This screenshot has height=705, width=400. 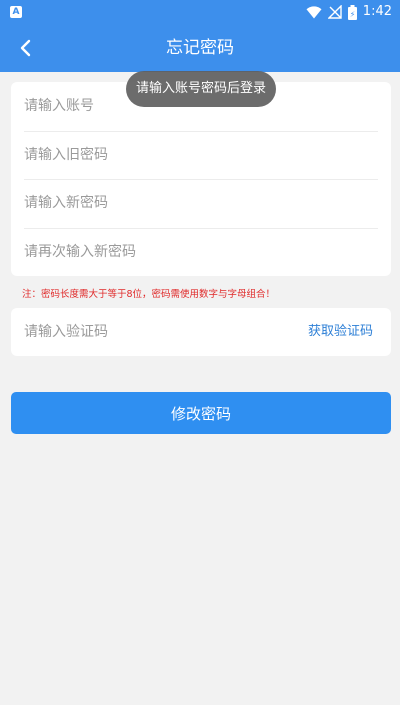 I want to click on new-password-input, so click(x=207, y=203).